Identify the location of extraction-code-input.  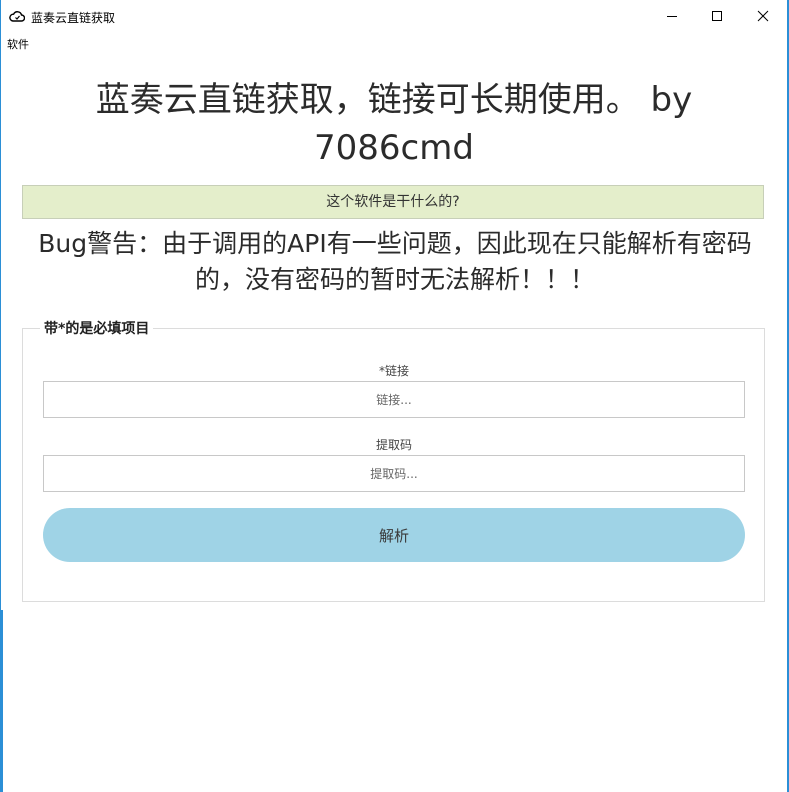
(394, 473).